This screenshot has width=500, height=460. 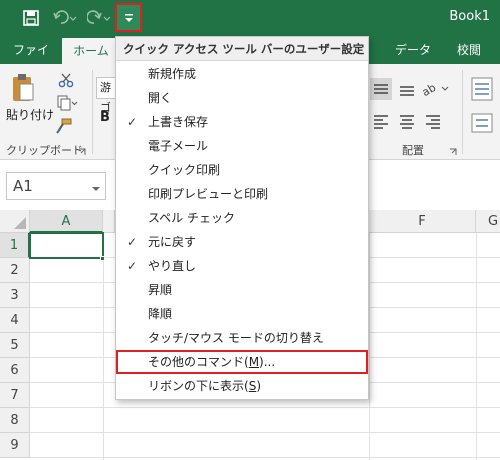 What do you see at coordinates (242, 98) in the screenshot?
I see `menu-item-open: 開く` at bounding box center [242, 98].